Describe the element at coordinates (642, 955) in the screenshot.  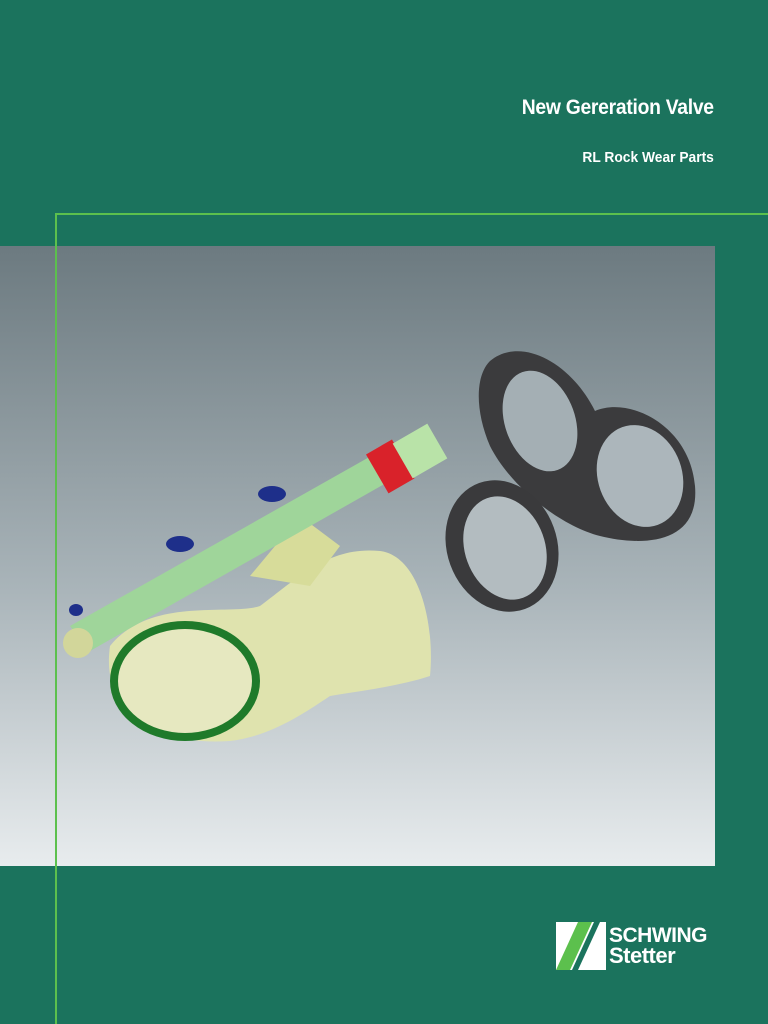
I see `logo-text-stetter: Stetter` at that location.